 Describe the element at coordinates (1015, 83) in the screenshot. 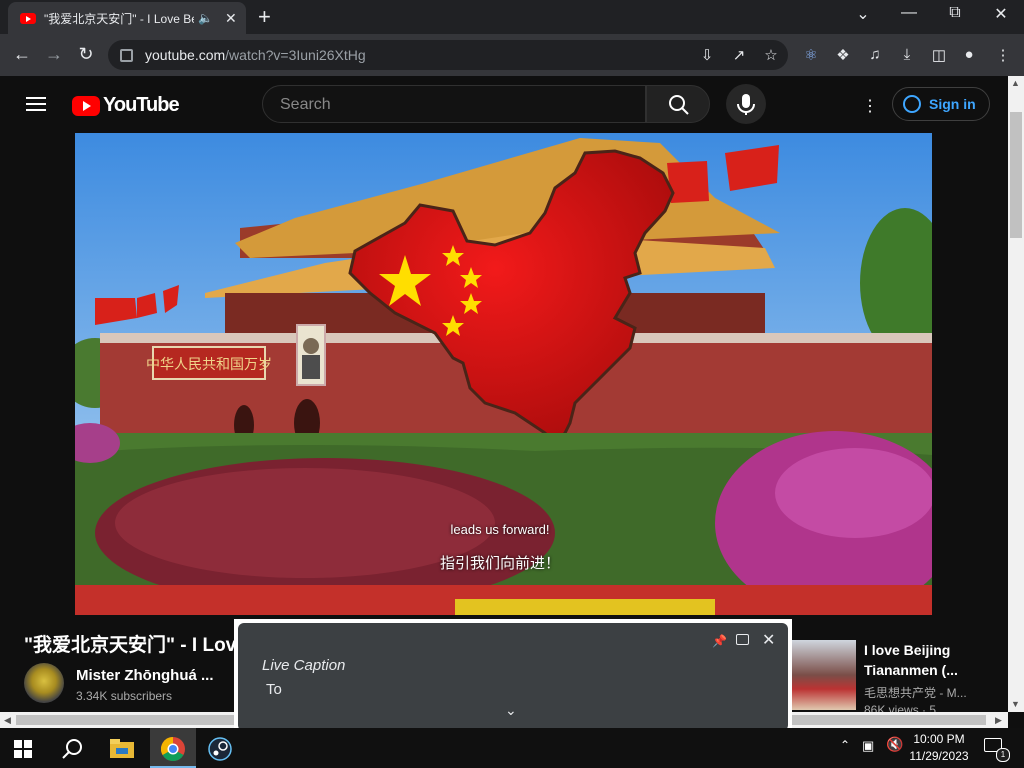

I see `scroll-up-arrow-icon: ▲` at that location.